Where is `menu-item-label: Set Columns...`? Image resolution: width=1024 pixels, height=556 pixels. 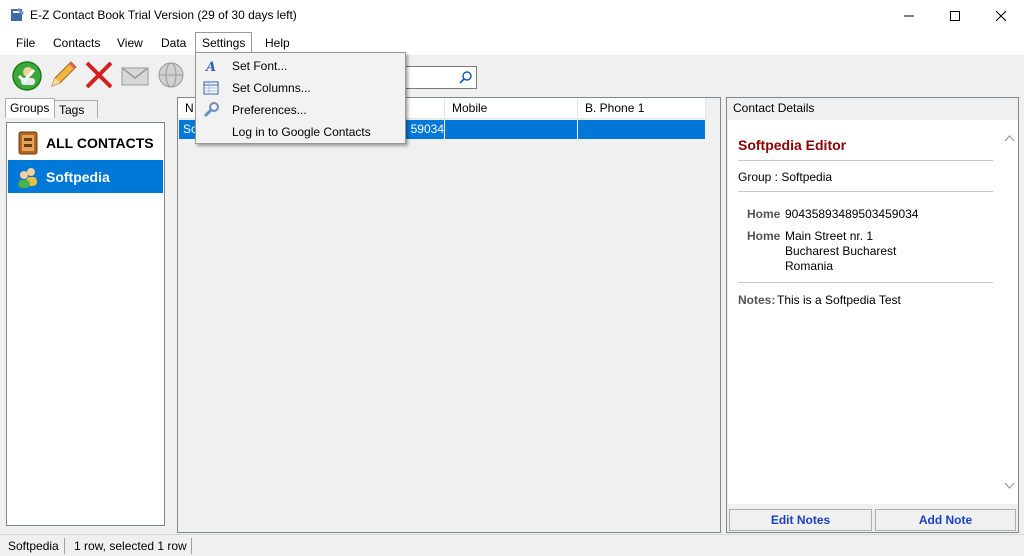 menu-item-label: Set Columns... is located at coordinates (271, 88).